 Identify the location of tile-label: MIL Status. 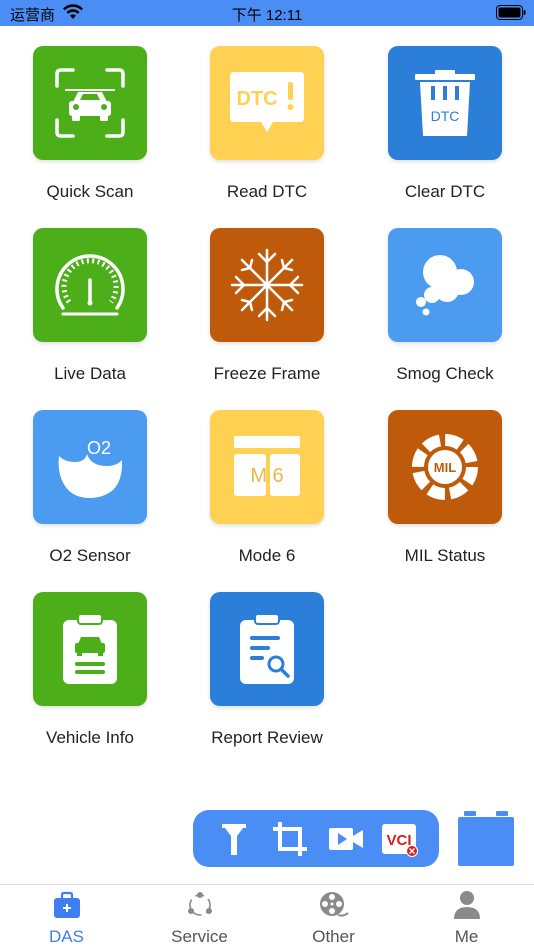
(445, 555).